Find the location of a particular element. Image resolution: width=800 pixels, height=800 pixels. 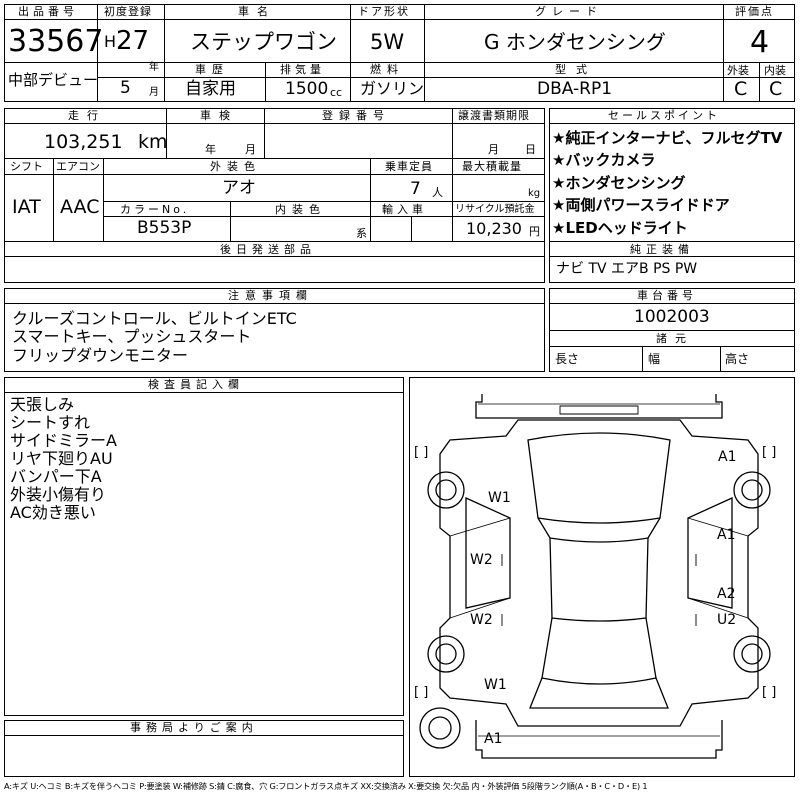

capacity-value: 7 is located at coordinates (415, 189).